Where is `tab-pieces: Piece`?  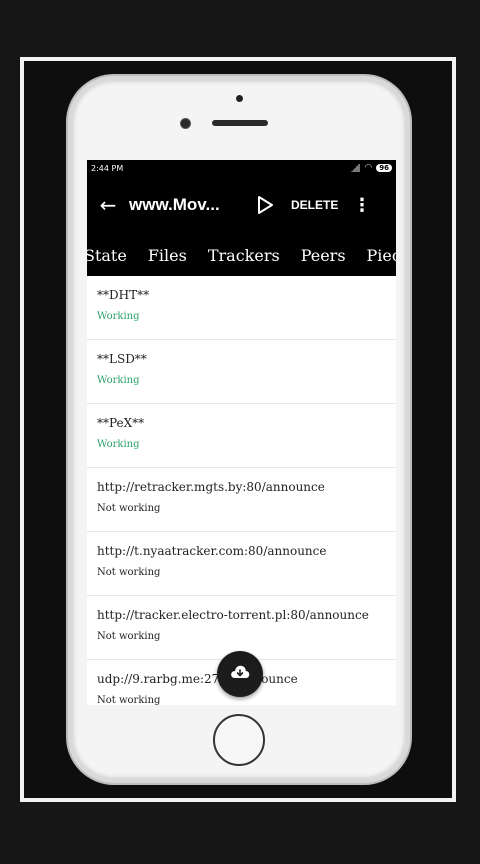
tab-pieces: Piece is located at coordinates (381, 255).